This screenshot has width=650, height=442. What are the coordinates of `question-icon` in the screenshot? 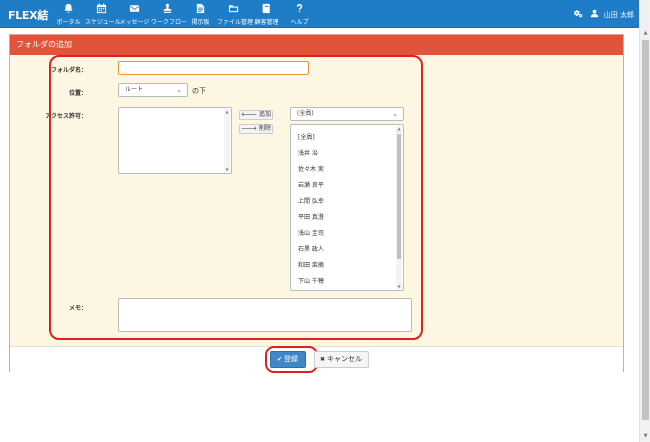 It's located at (299, 9).